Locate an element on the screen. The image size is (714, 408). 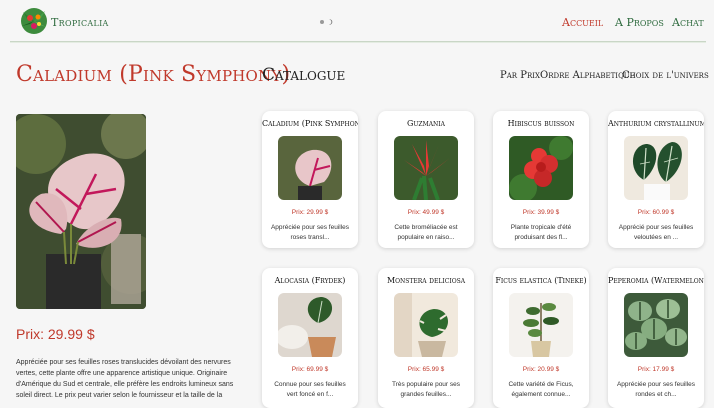
brand-name: Tropicalia is located at coordinates (80, 22).